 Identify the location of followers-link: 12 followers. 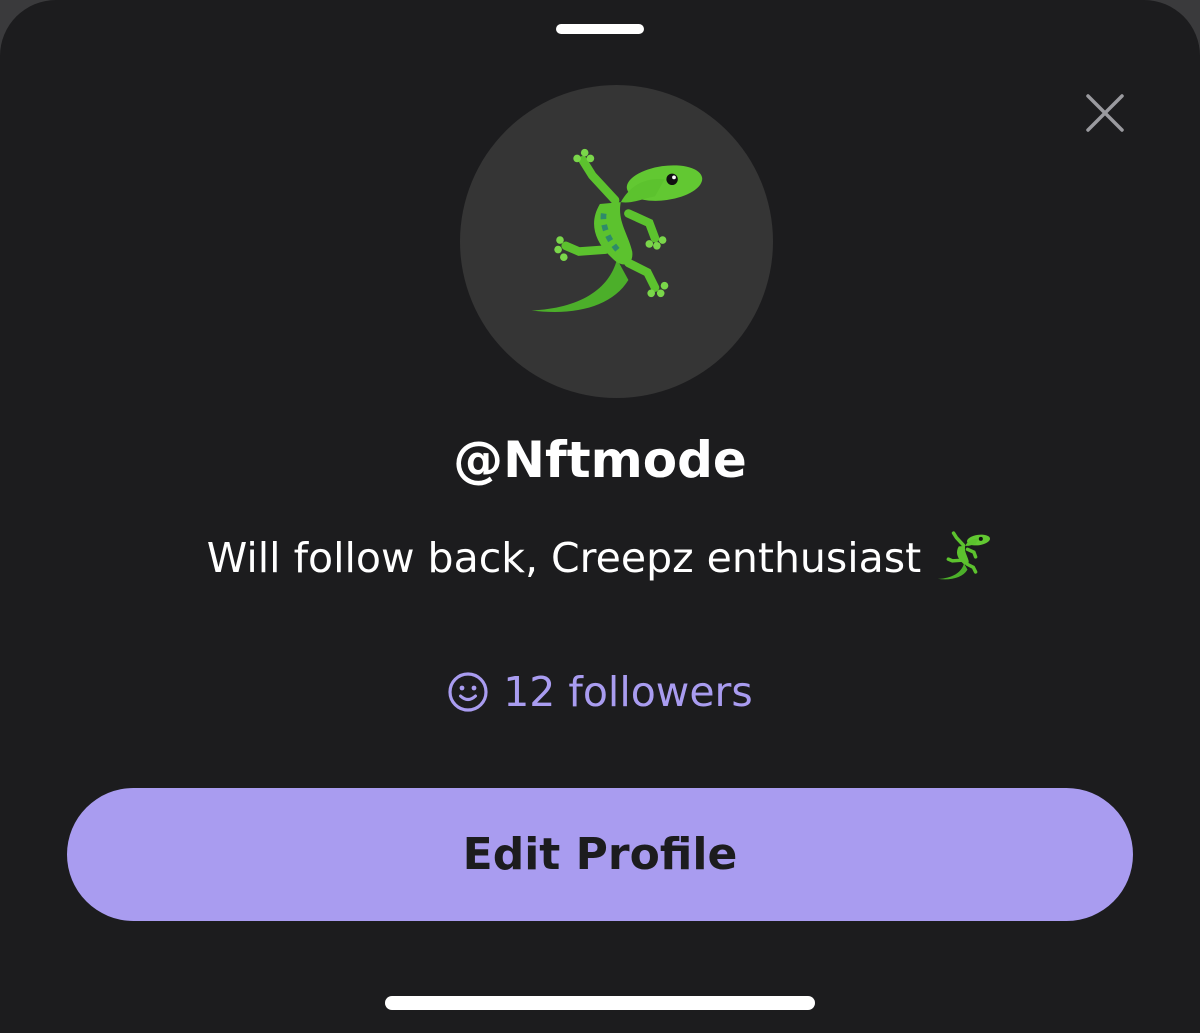
(600, 692).